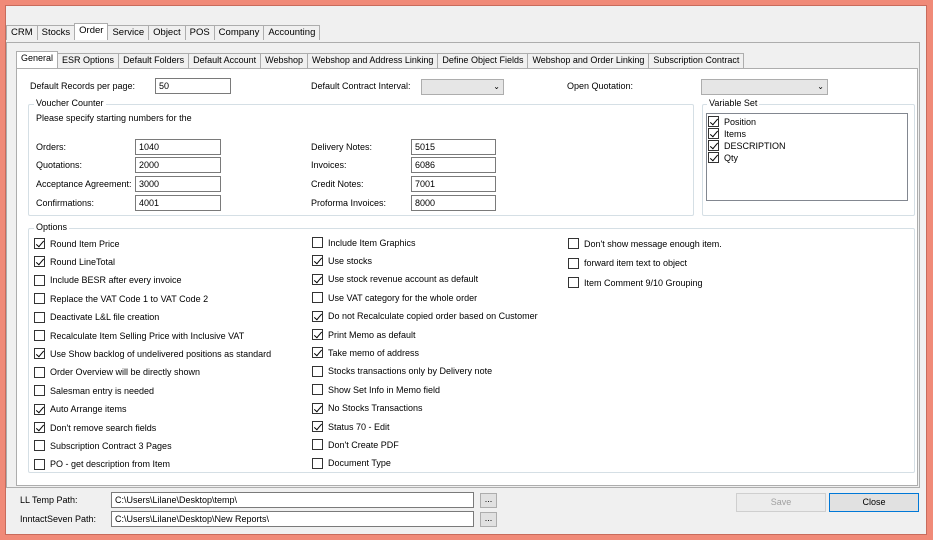  What do you see at coordinates (364, 334) in the screenshot?
I see `option-checkbox: Print Memo as default` at bounding box center [364, 334].